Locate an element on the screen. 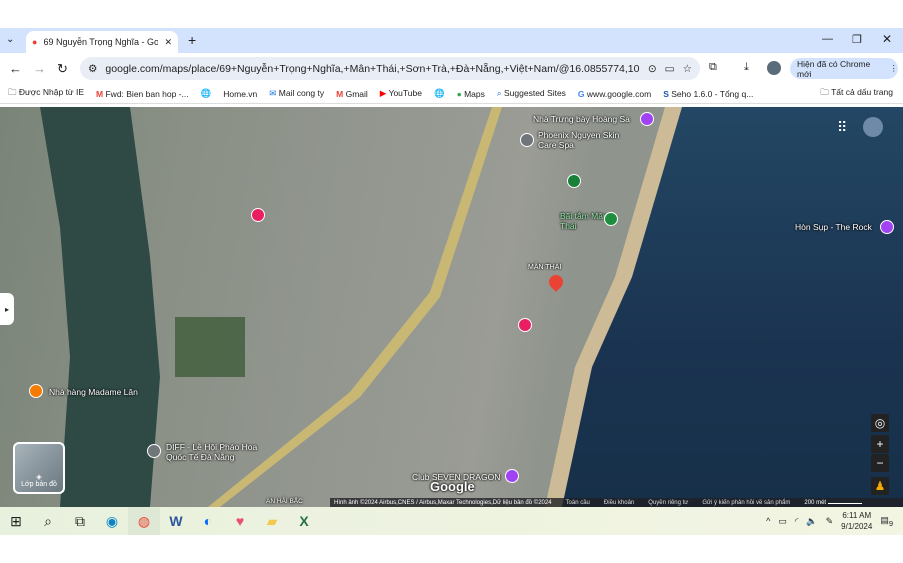 The width and height of the screenshot is (903, 563). label-hon-sup: Hòn Sụp - The Rock is located at coordinates (833, 227).